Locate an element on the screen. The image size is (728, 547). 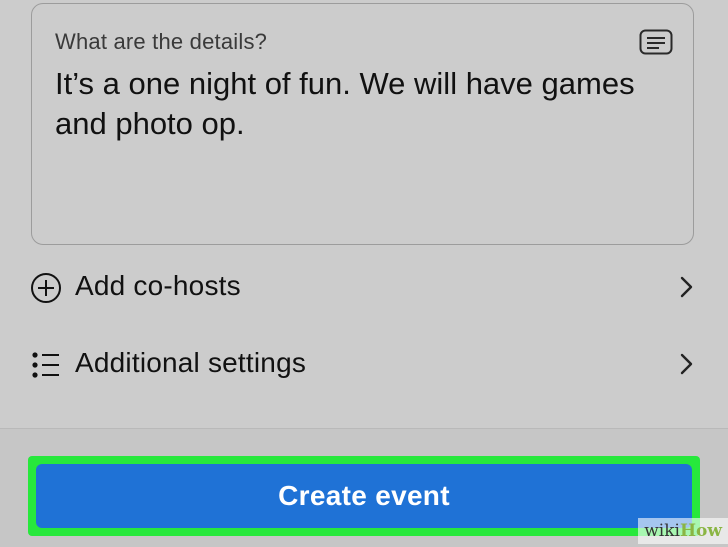
watermark-part-1: wiki is located at coordinates (662, 531).